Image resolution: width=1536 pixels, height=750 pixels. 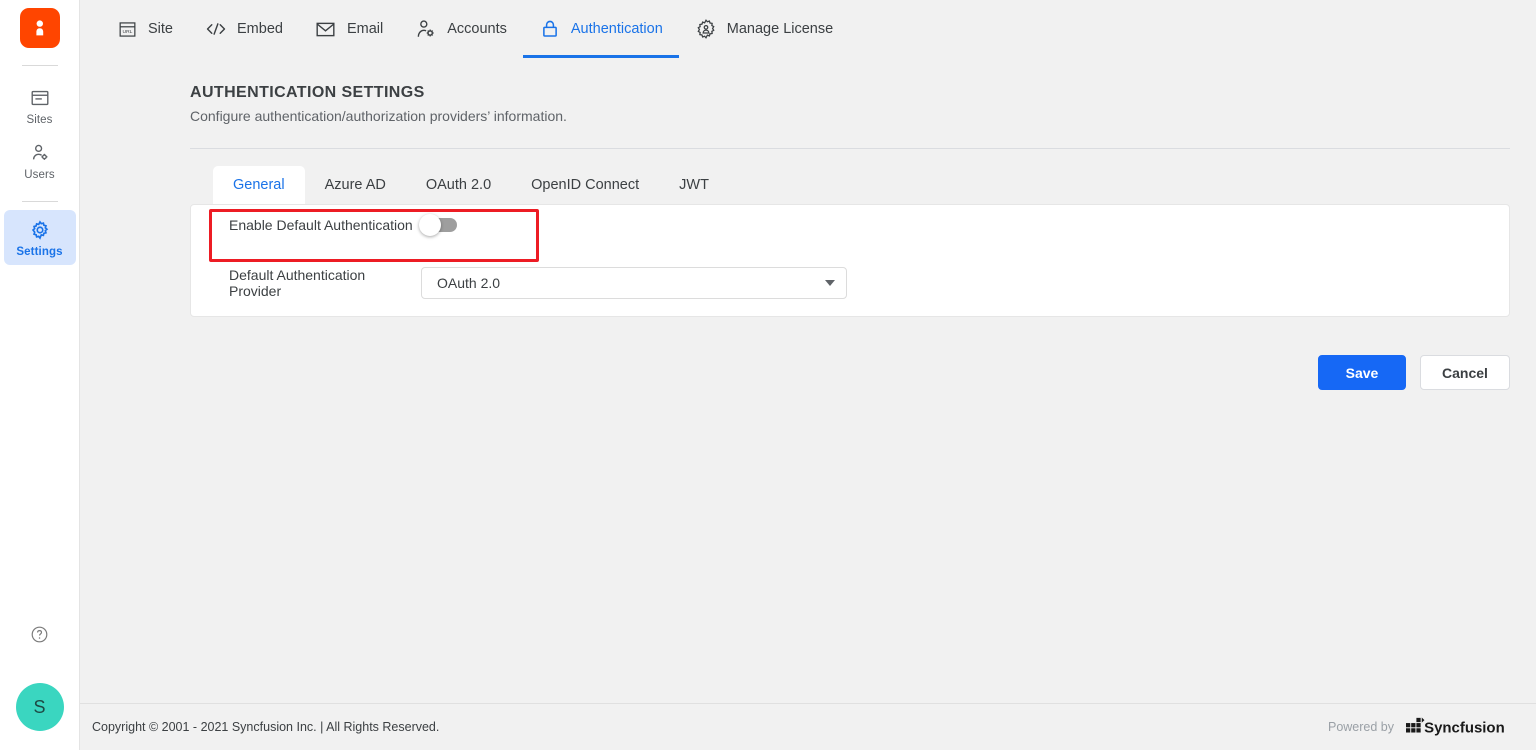 I want to click on tab-label: Accounts, so click(x=477, y=29).